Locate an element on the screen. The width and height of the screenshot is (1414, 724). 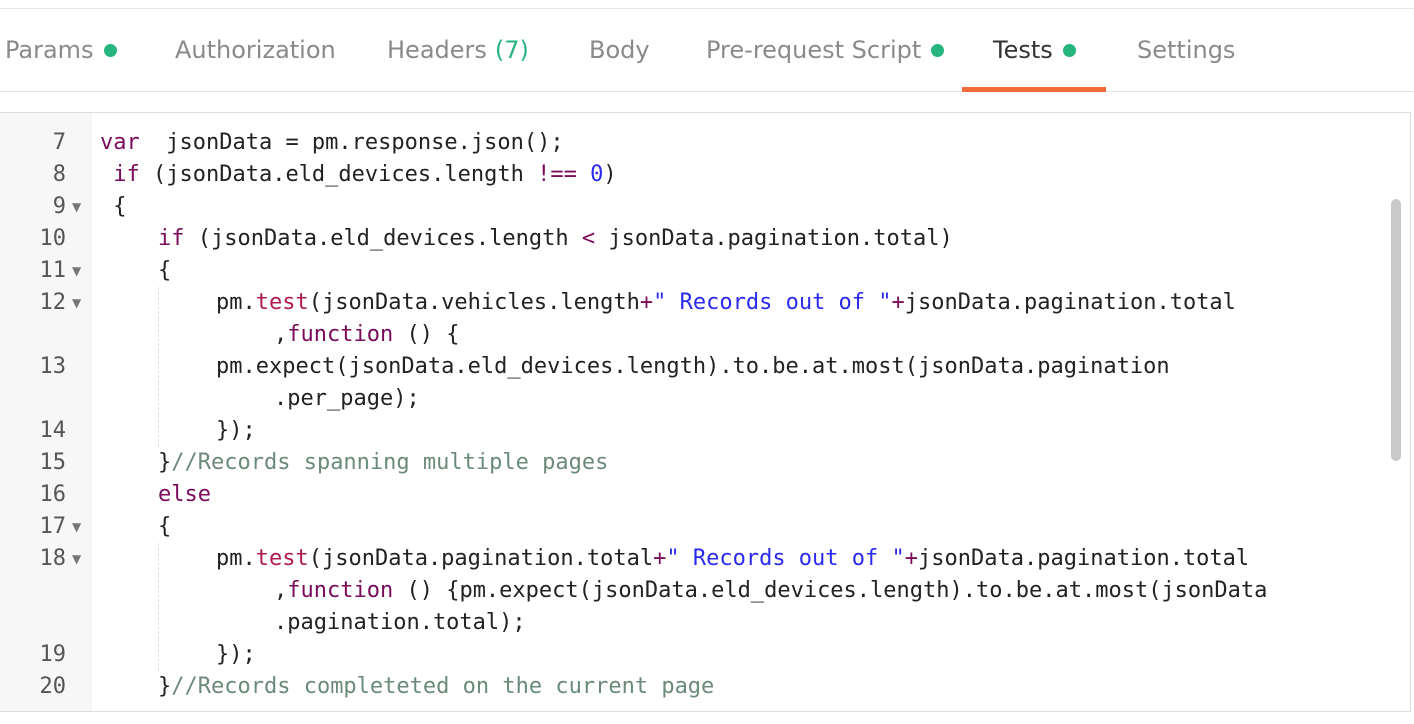
code-text: }//Records spanning multiple pages is located at coordinates (383, 463).